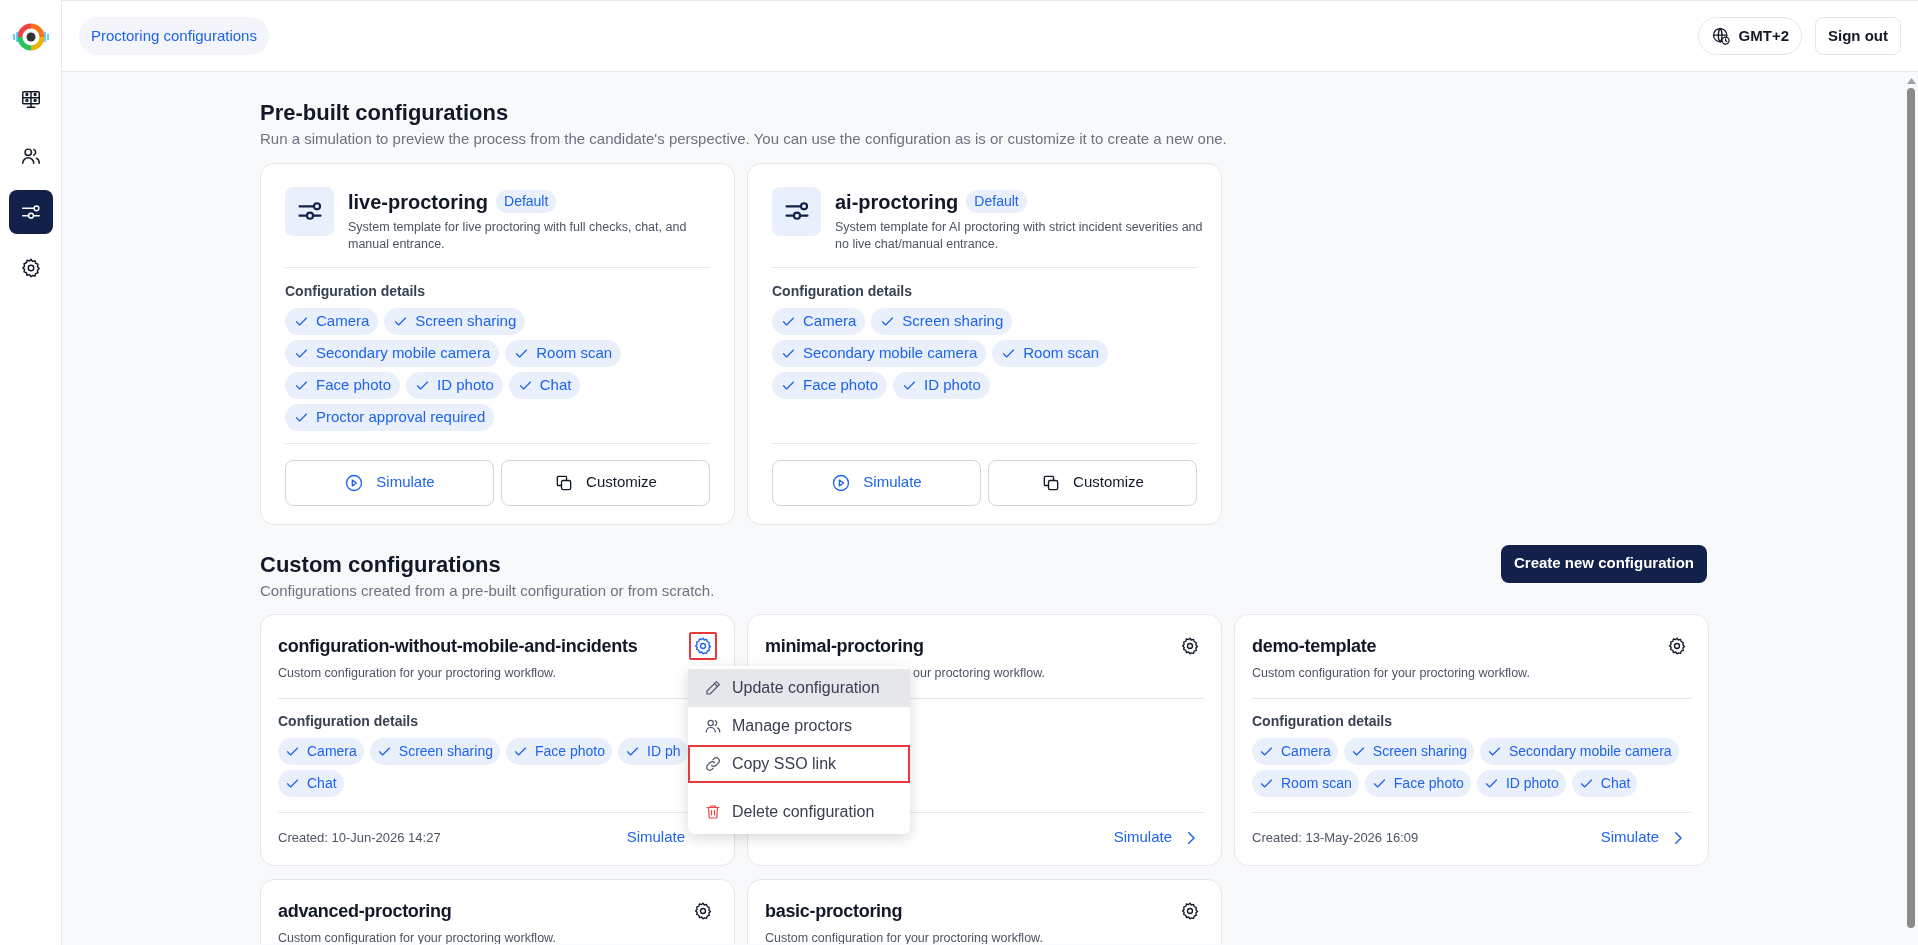 This screenshot has width=1918, height=945. What do you see at coordinates (359, 837) in the screenshot?
I see `created-date: Created: 10-Jun-2026 14:27` at bounding box center [359, 837].